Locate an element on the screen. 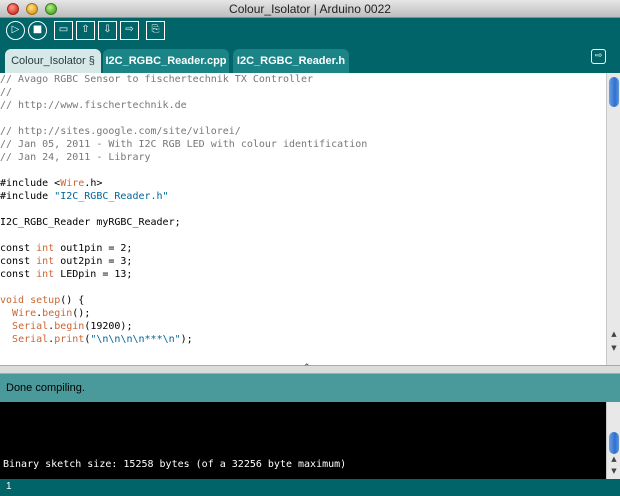 This screenshot has width=620, height=496. tab-menu-button: ⇨ is located at coordinates (598, 56).